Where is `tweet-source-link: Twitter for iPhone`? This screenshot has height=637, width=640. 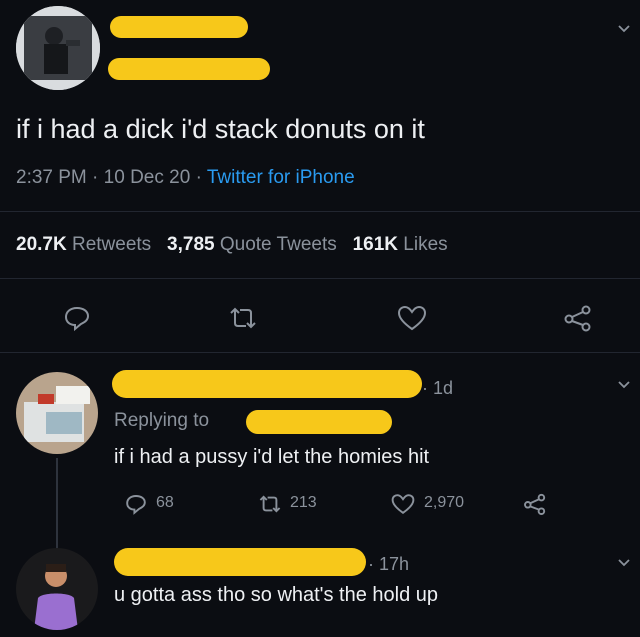
tweet-source-link: Twitter for iPhone is located at coordinates (281, 177).